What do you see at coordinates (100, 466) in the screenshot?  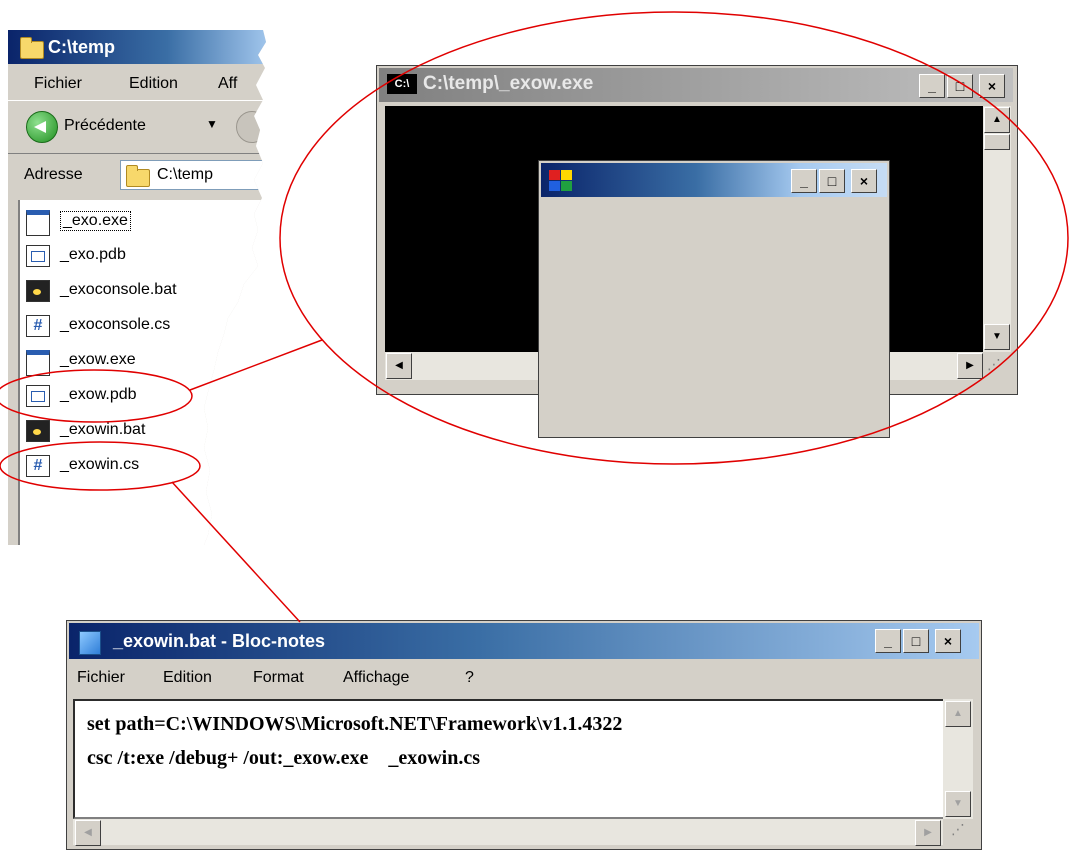 I see `annotation-ellipse-exowin-bat` at bounding box center [100, 466].